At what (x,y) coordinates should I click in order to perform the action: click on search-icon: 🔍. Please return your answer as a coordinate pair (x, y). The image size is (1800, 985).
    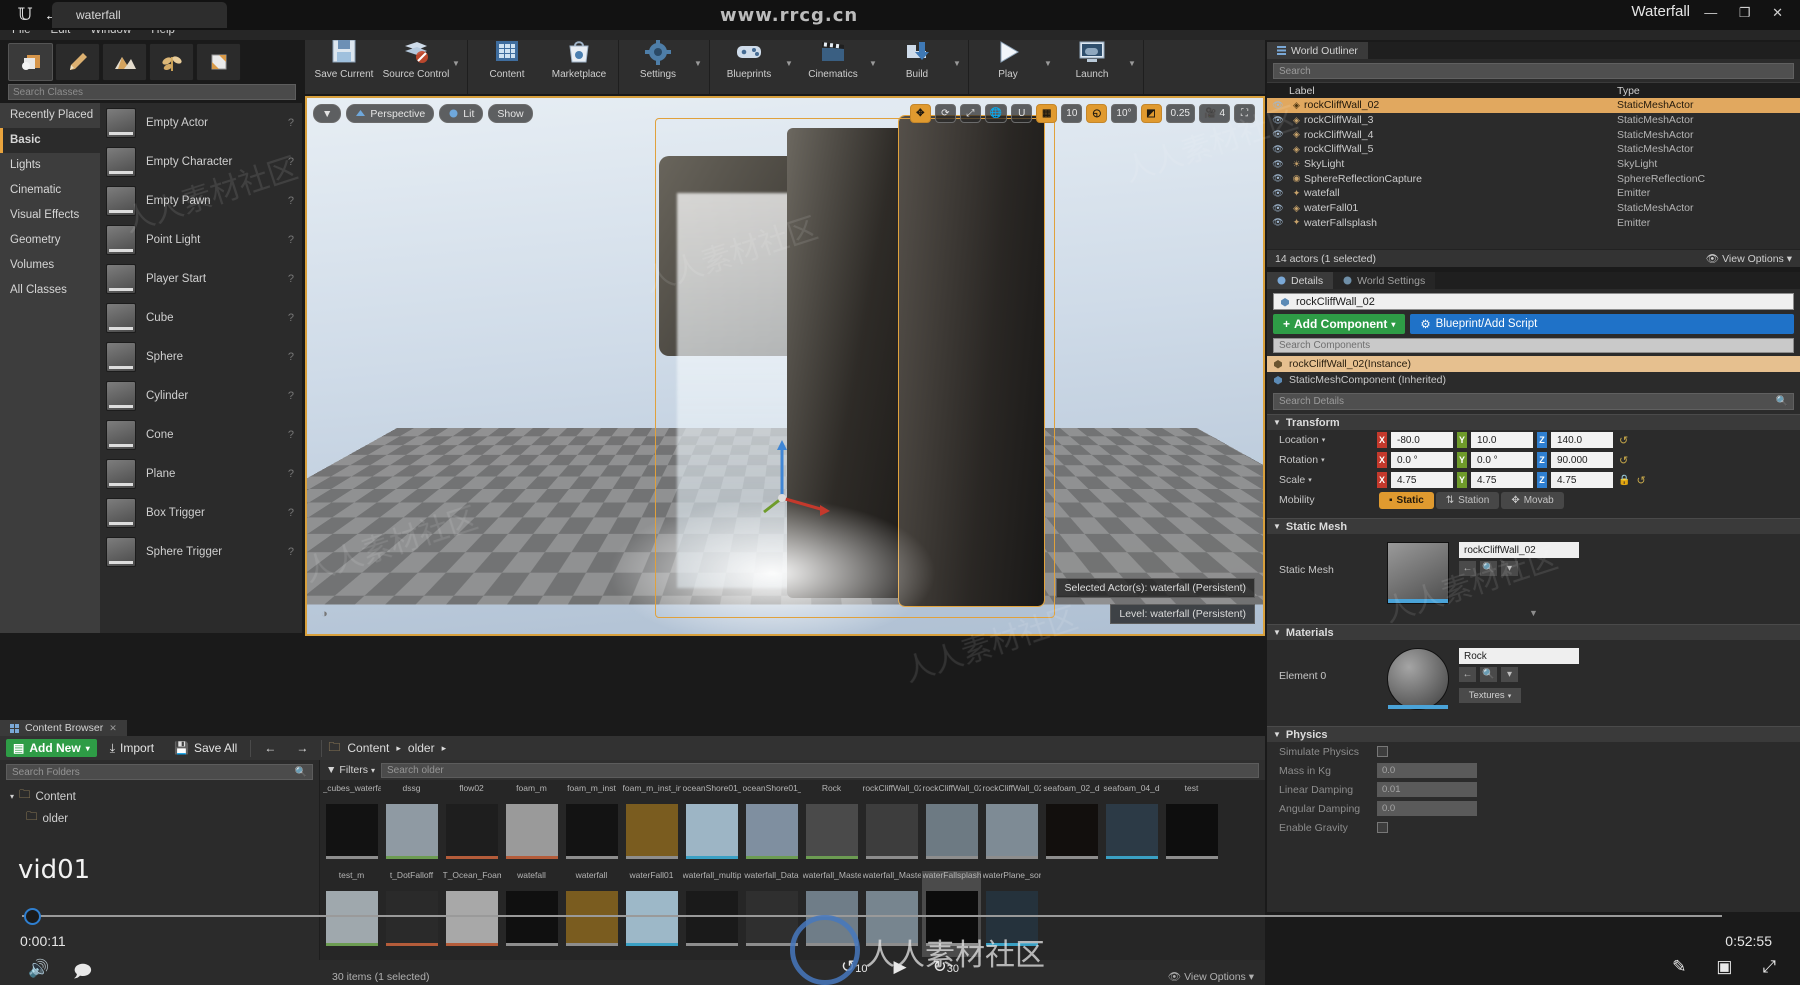
    Looking at the image, I should click on (301, 772).